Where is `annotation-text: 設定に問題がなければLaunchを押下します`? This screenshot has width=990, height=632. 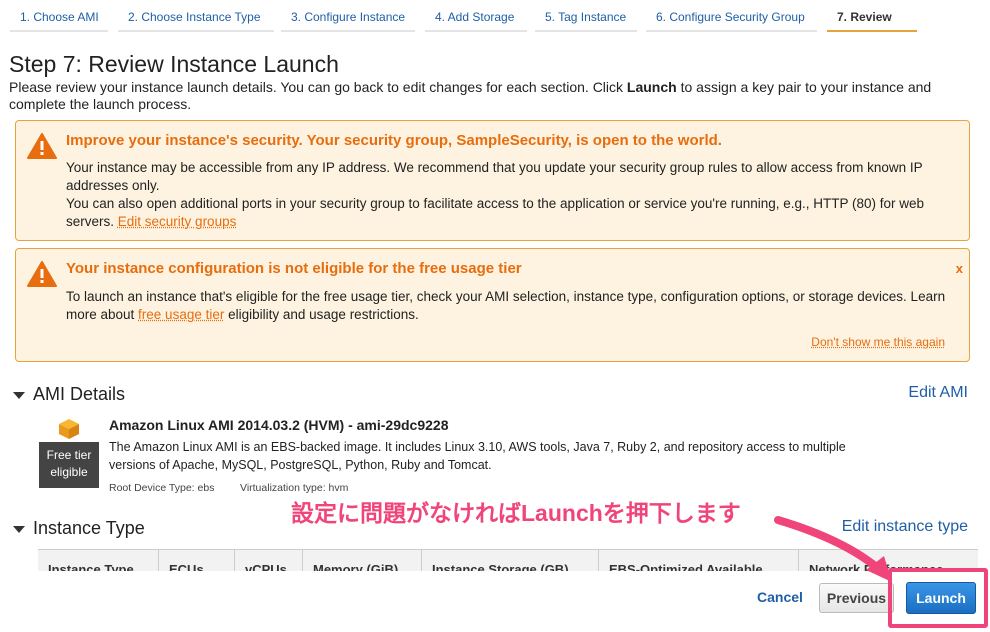
annotation-text: 設定に問題がなければLaunchを押下します is located at coordinates (516, 513).